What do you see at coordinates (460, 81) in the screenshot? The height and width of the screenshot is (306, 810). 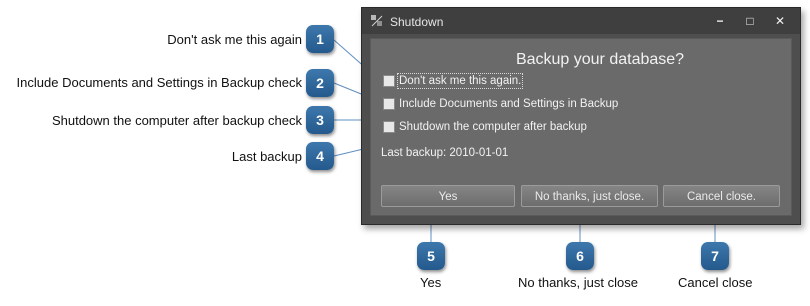 I see `checkbox-label: Don't ask me this again.` at bounding box center [460, 81].